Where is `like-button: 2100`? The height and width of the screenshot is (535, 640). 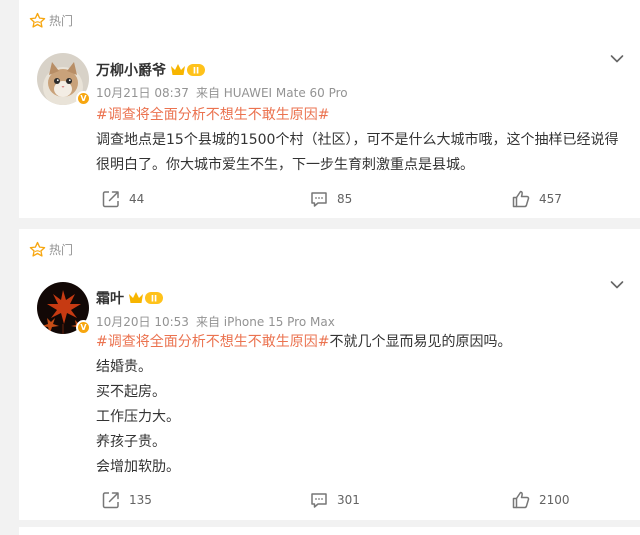 like-button: 2100 is located at coordinates (540, 500).